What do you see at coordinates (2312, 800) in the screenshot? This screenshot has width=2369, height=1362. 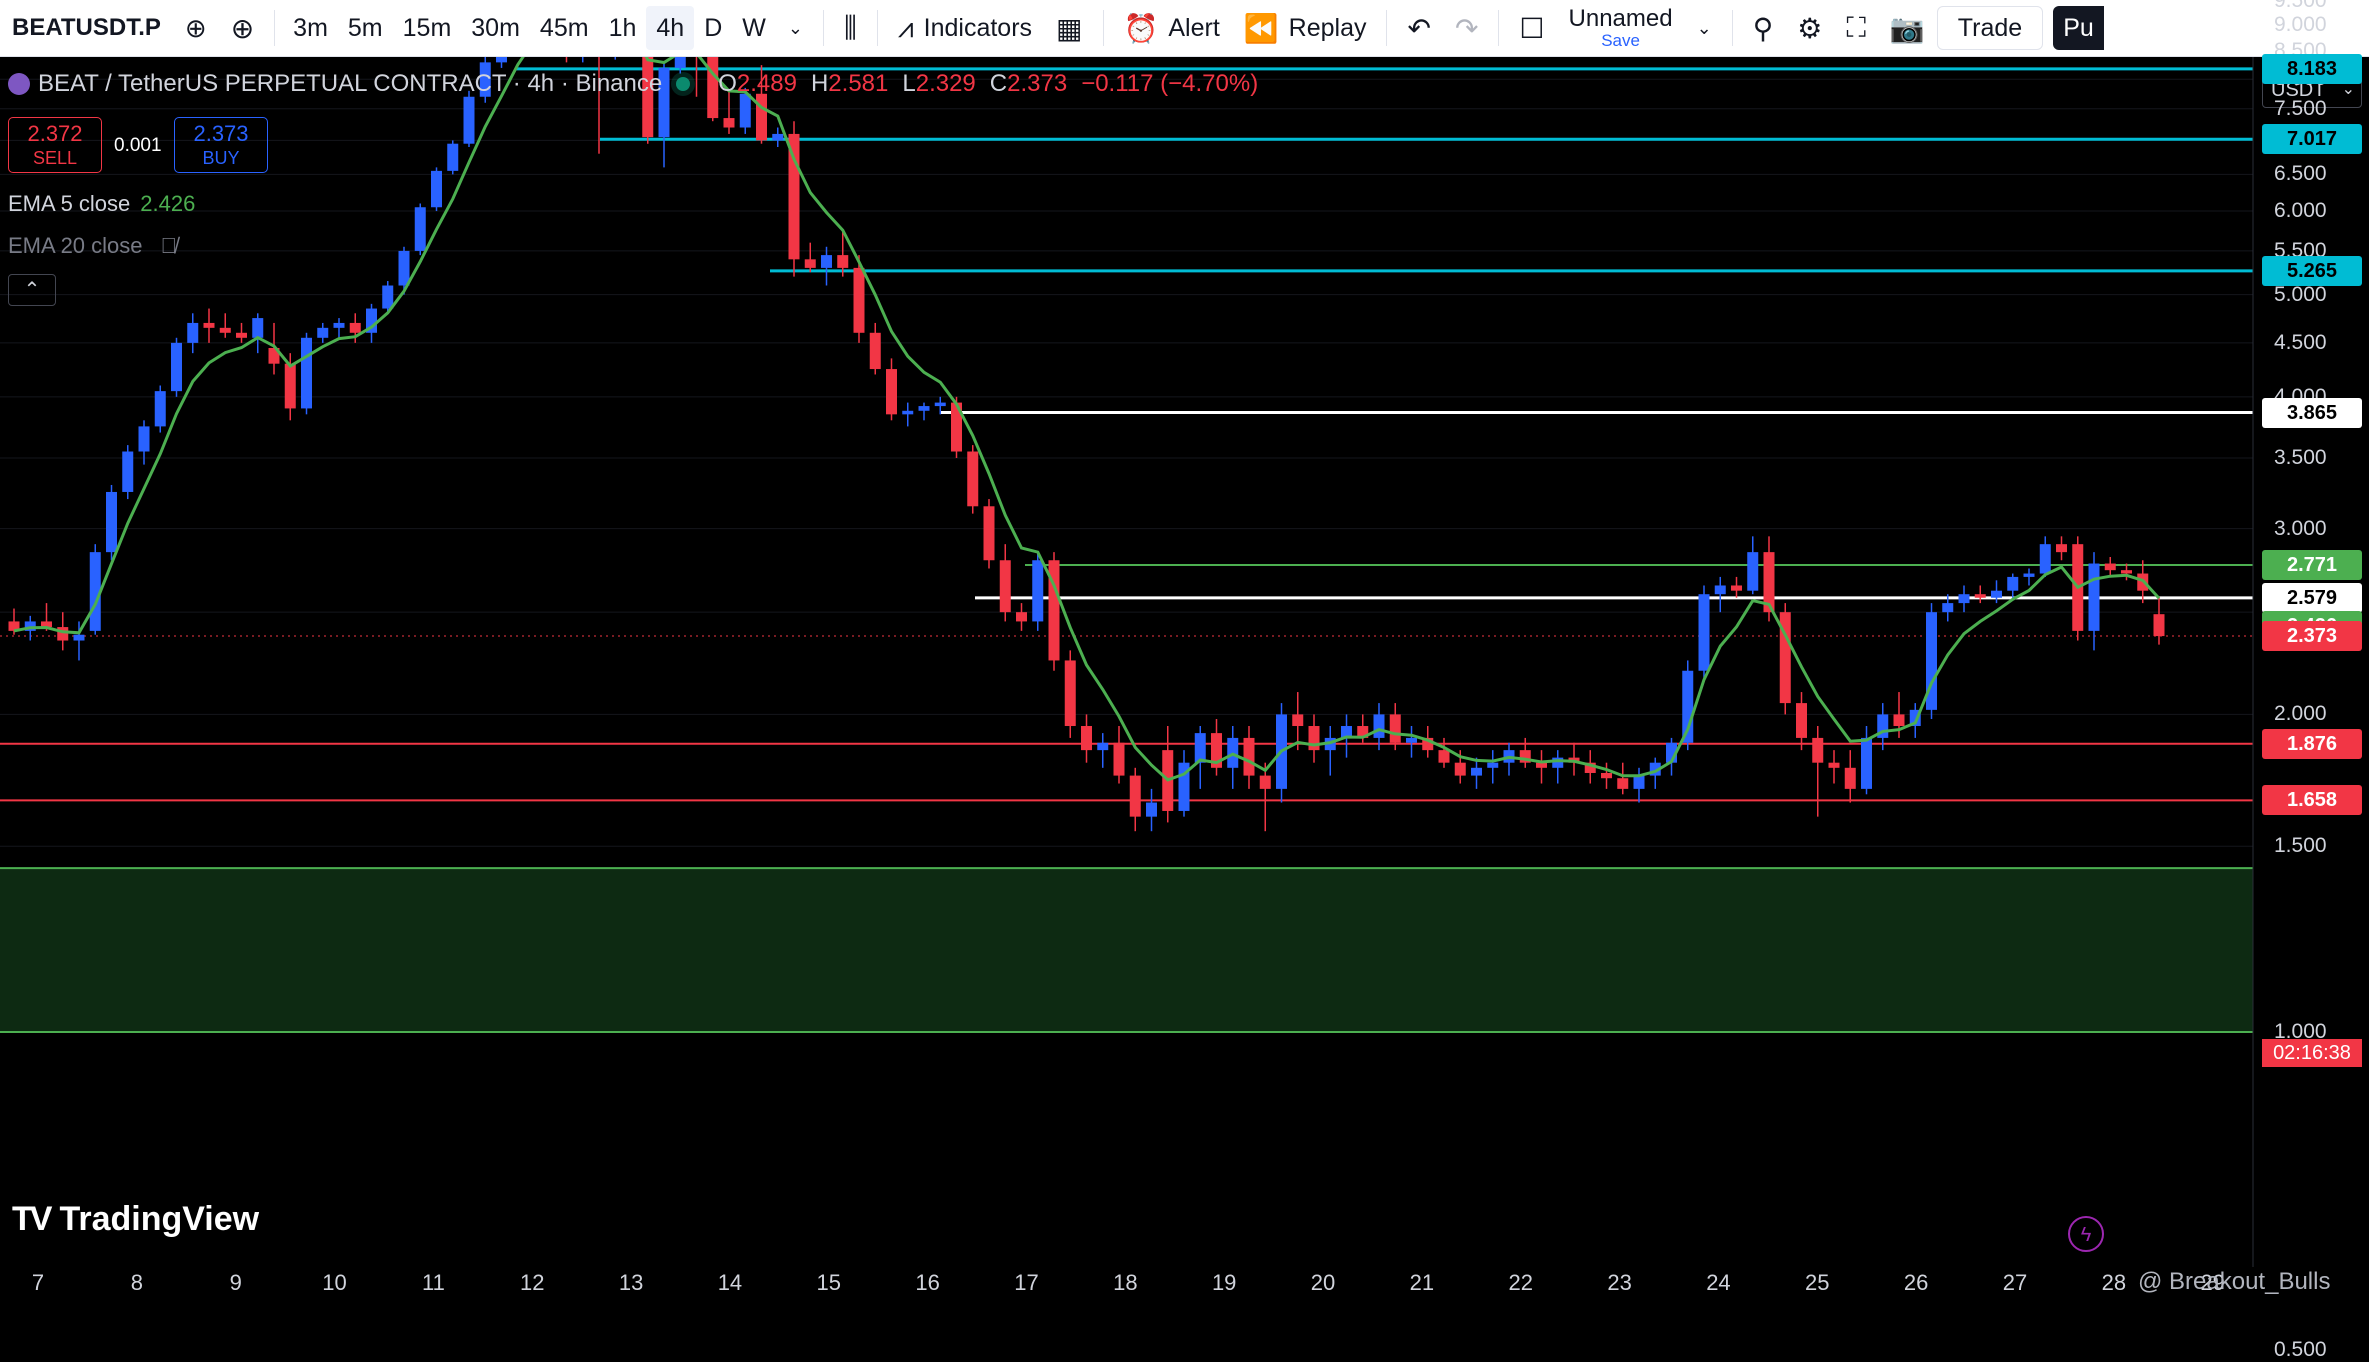 I see `price-label: 1.658` at bounding box center [2312, 800].